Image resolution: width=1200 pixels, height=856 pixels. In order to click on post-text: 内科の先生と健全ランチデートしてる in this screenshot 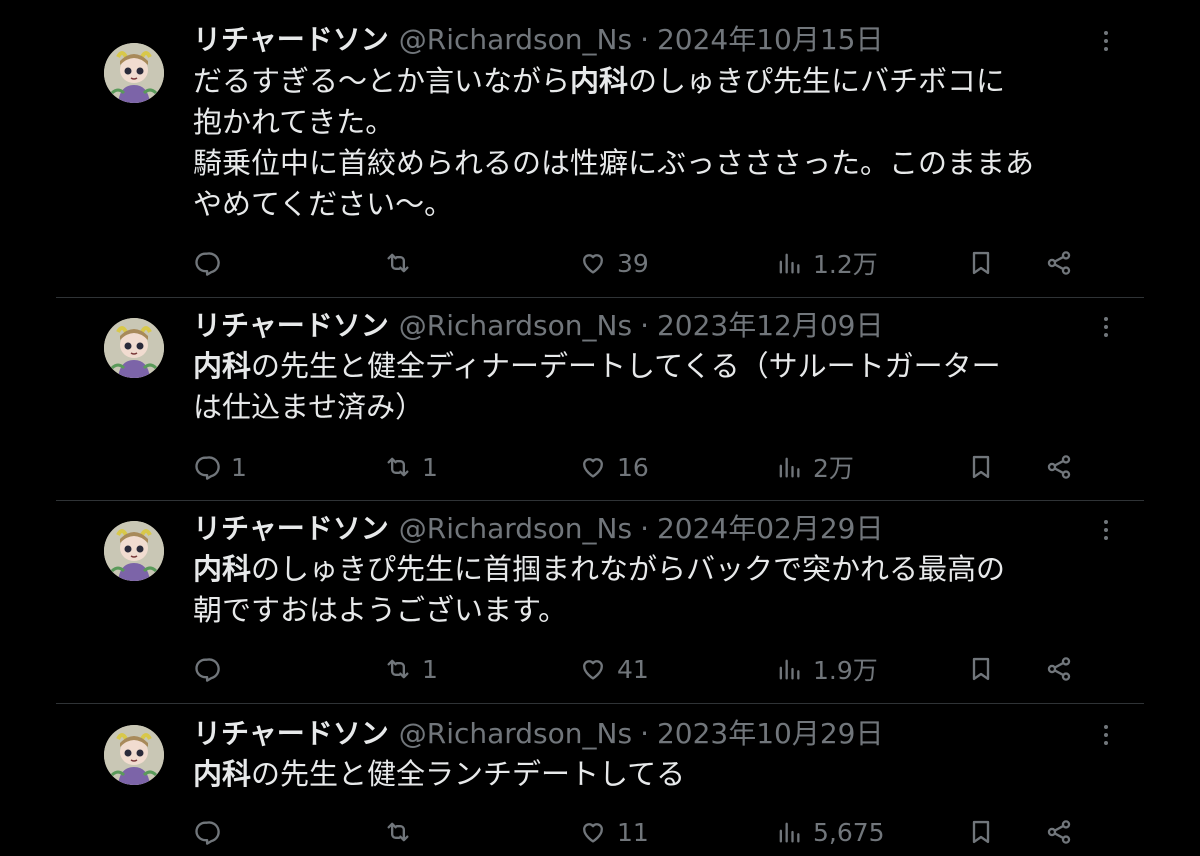, I will do `click(643, 774)`.